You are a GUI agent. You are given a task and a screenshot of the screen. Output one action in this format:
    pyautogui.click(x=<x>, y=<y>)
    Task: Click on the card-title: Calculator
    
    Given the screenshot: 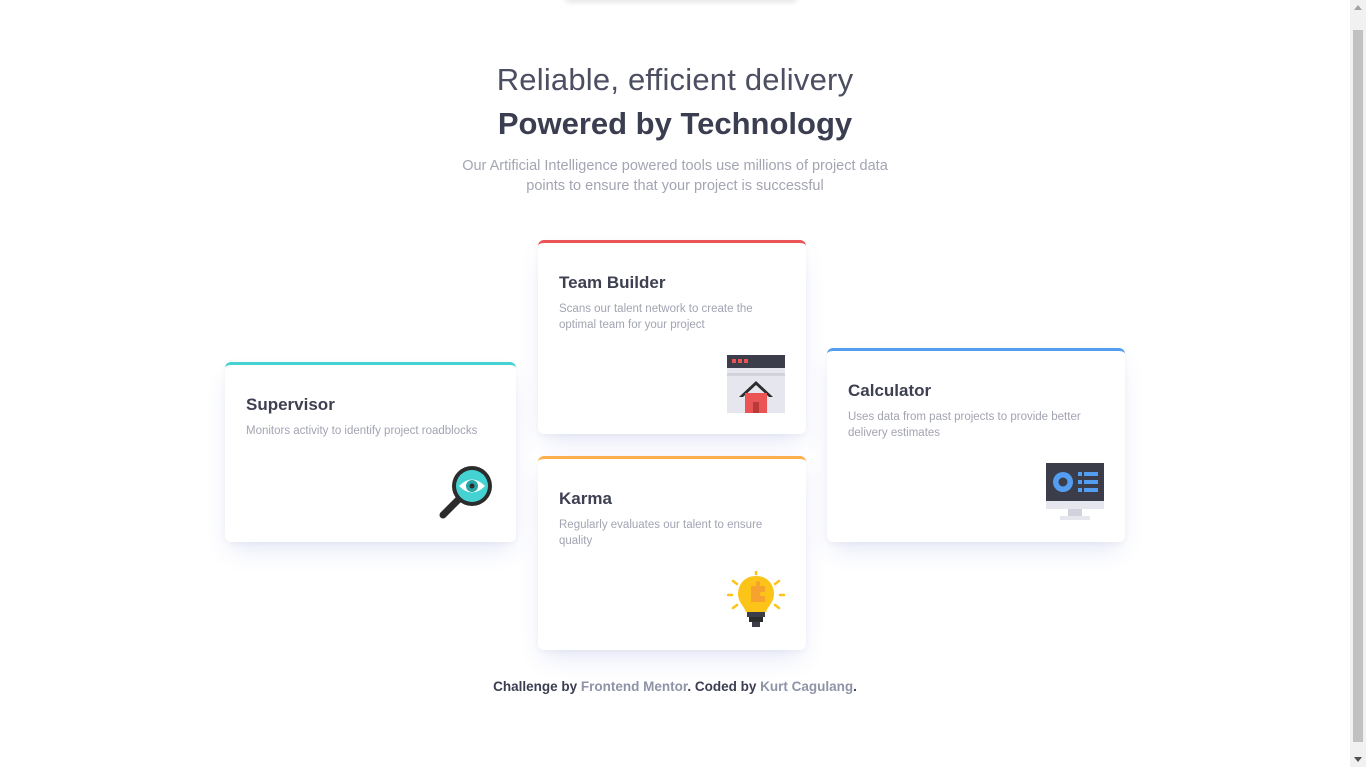 What is the action you would take?
    pyautogui.click(x=890, y=390)
    